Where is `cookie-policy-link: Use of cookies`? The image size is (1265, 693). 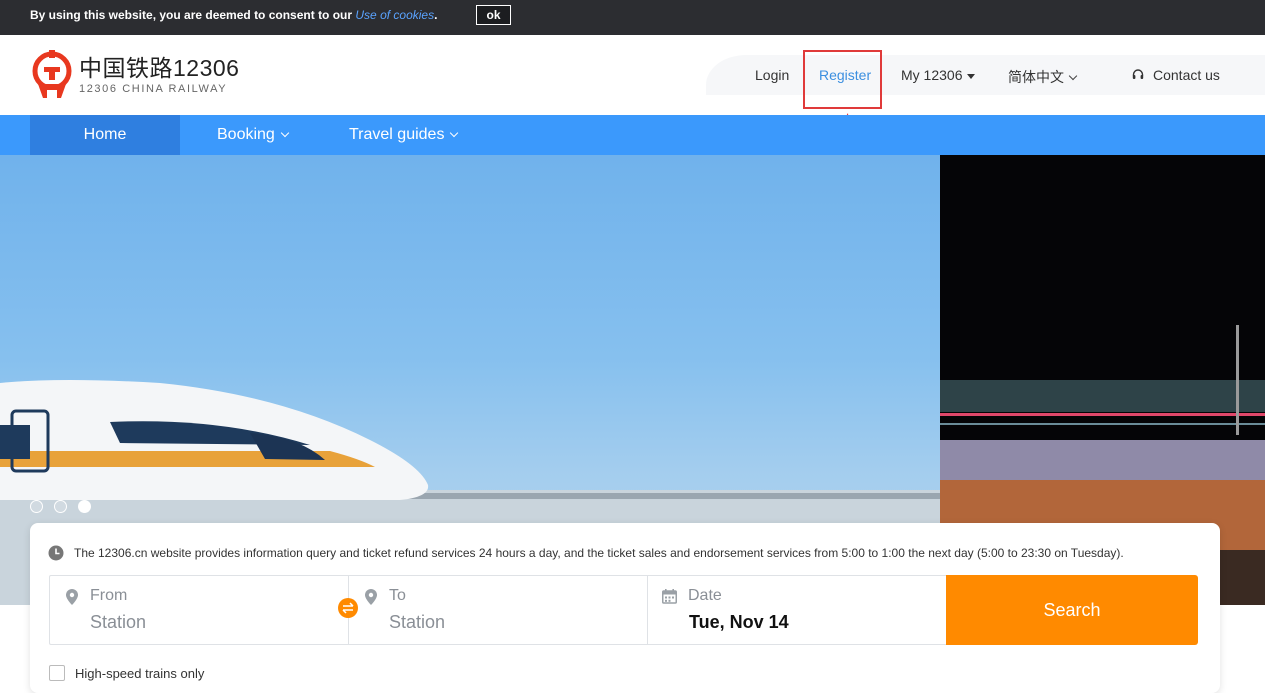
cookie-policy-link: Use of cookies is located at coordinates (394, 15).